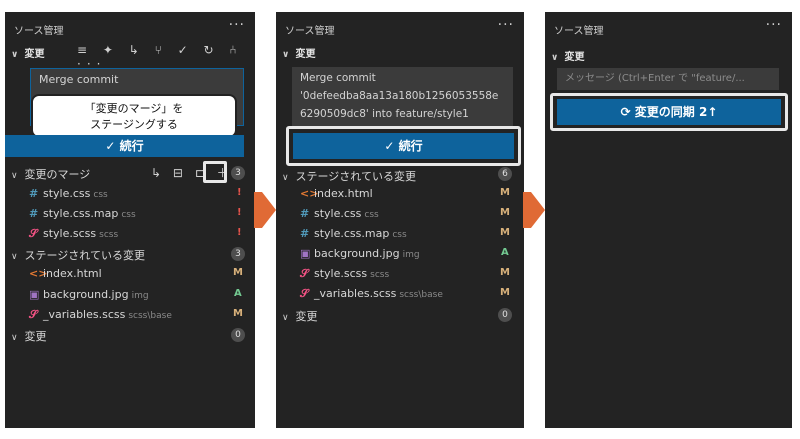 The height and width of the screenshot is (439, 800). What do you see at coordinates (57, 174) in the screenshot?
I see `group-label: 変更のマージ` at bounding box center [57, 174].